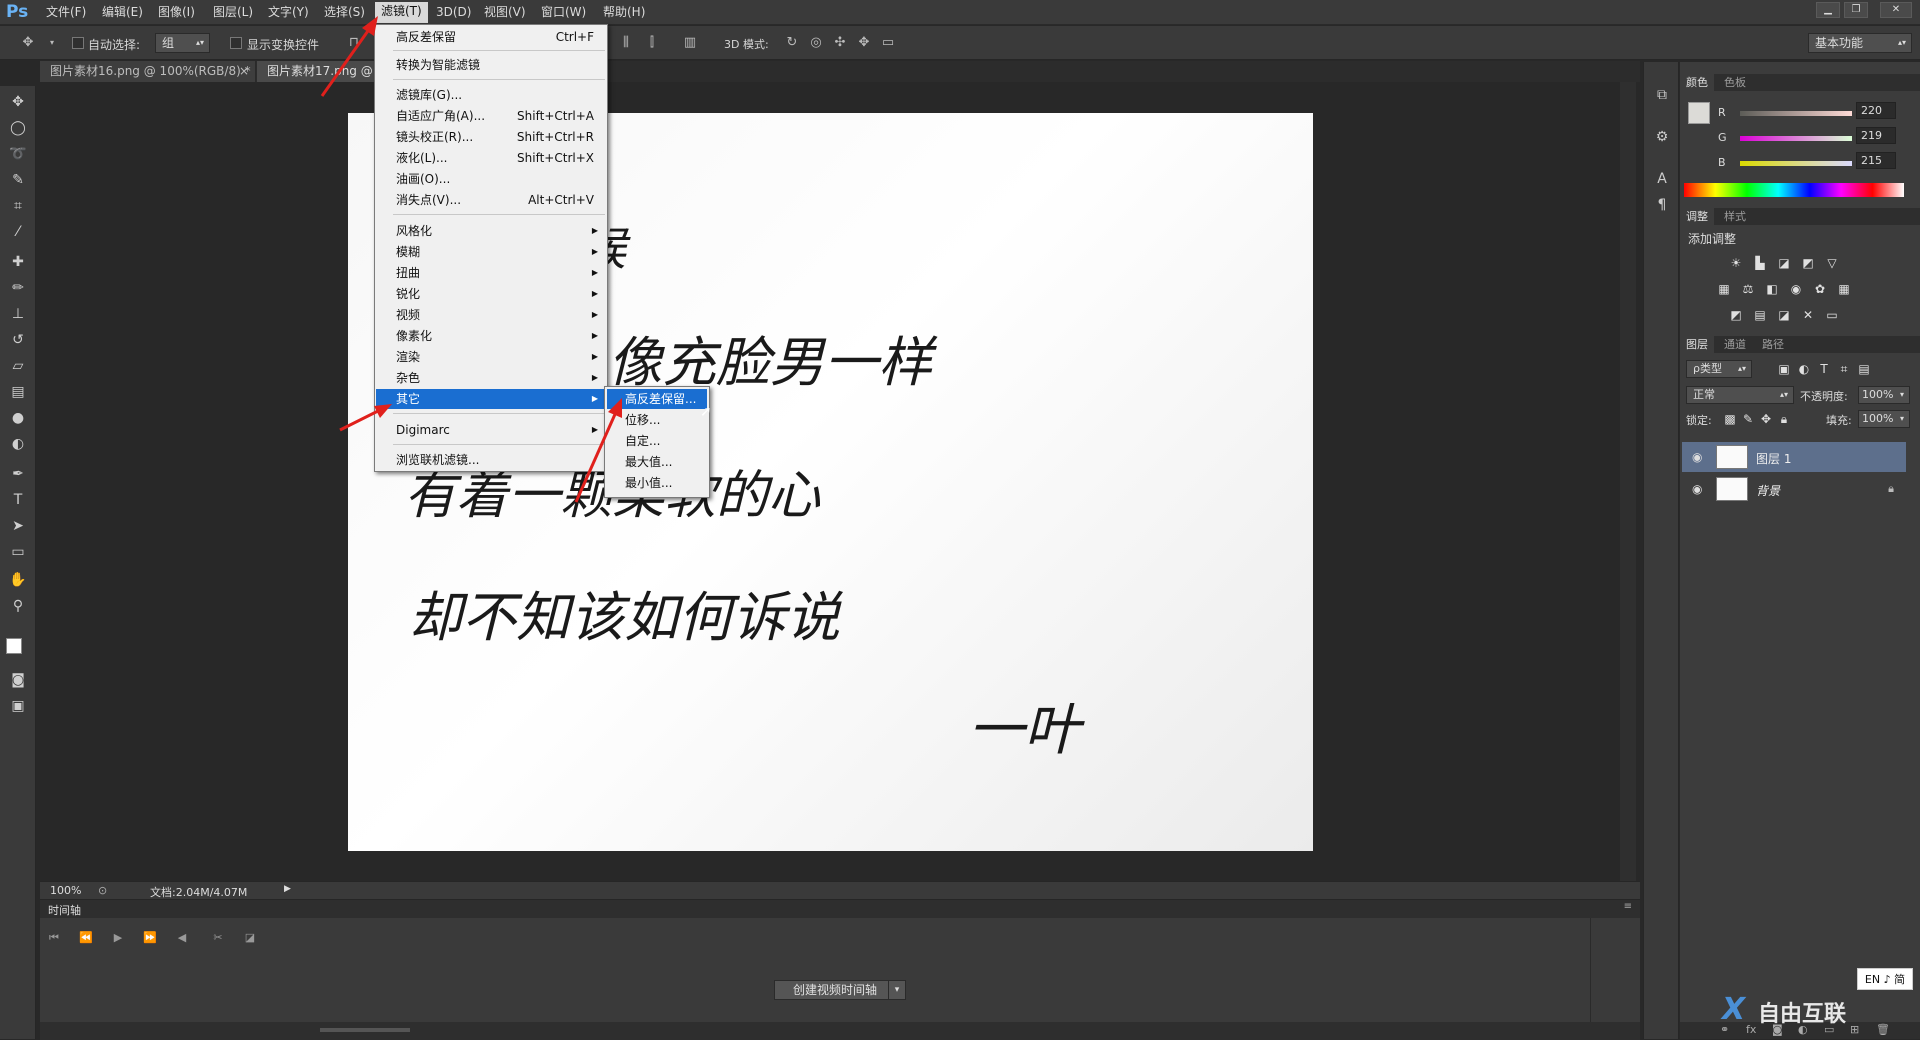 The width and height of the screenshot is (1920, 1040). Describe the element at coordinates (1662, 95) in the screenshot. I see `history-panel-icon: ⧉` at that location.